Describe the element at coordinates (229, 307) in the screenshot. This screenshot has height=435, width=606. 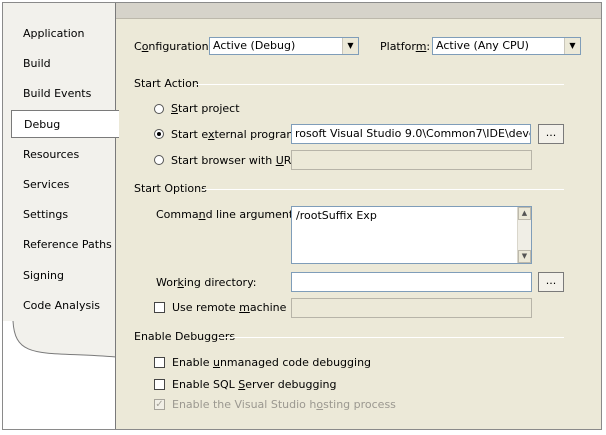
I see `use-remote-machine-label: Use remote machine` at that location.